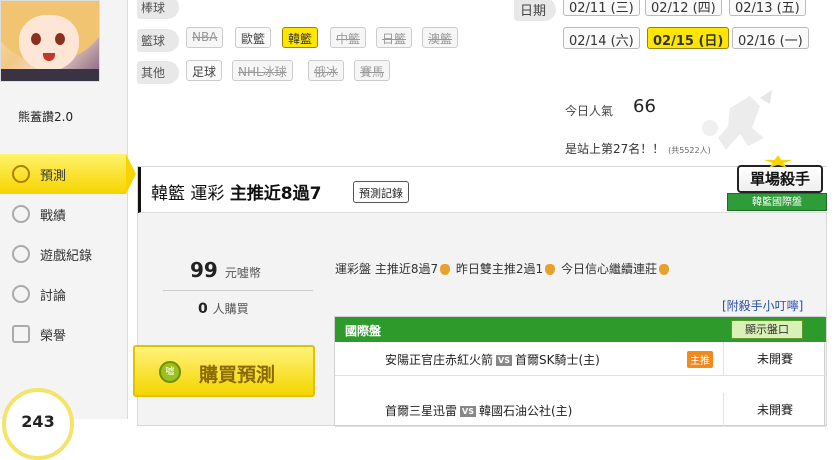 The width and height of the screenshot is (837, 460). I want to click on nav-item-game-log: 遊戲紀錄, so click(64, 254).